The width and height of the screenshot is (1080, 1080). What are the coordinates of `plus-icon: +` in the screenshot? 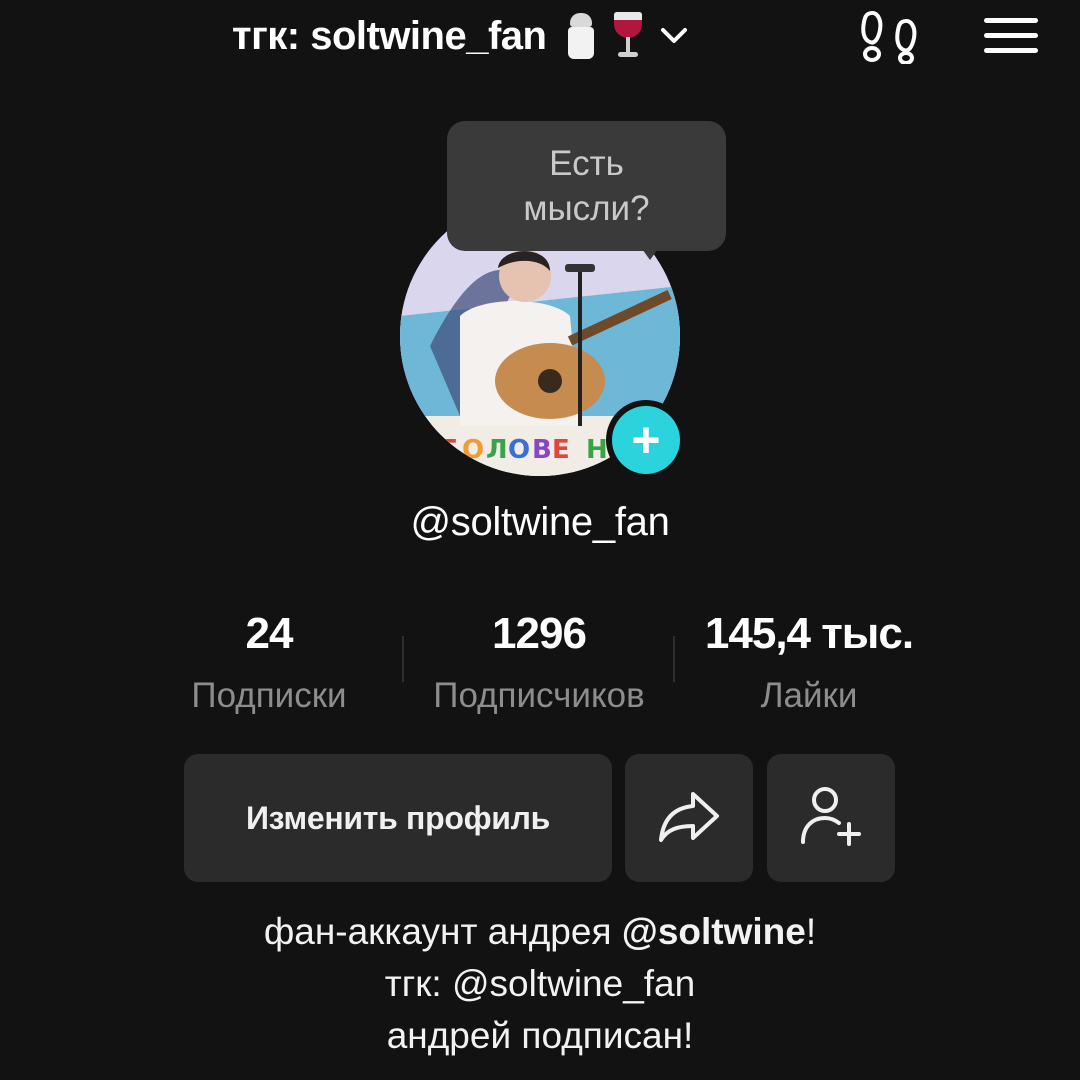 It's located at (646, 440).